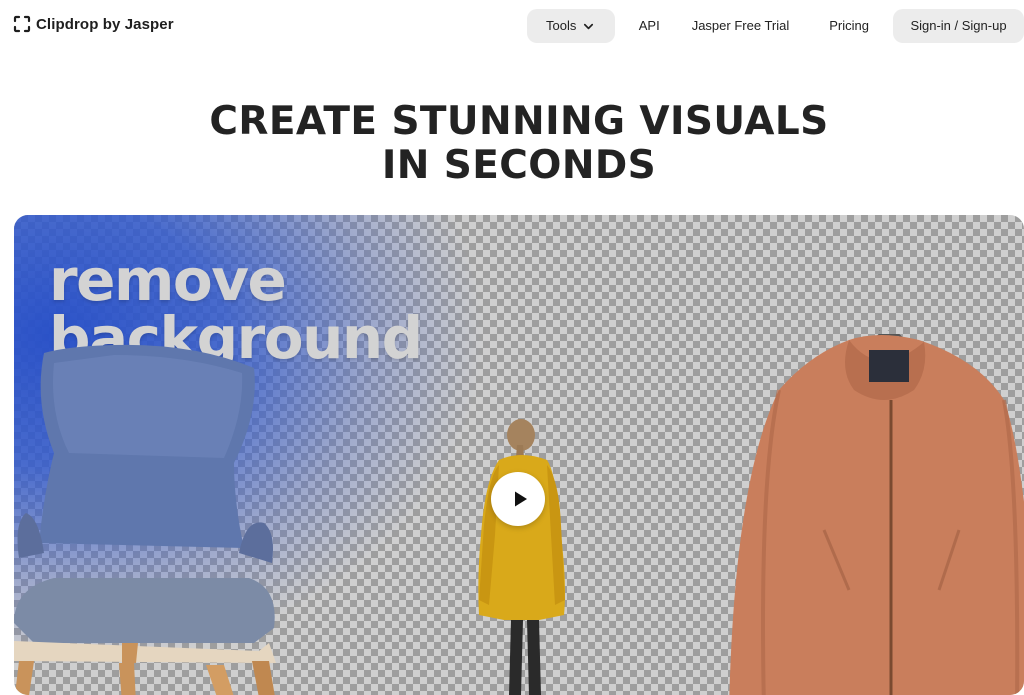 The image size is (1024, 695). I want to click on headline-line-1: CREATE STUNNING VISUALS, so click(519, 121).